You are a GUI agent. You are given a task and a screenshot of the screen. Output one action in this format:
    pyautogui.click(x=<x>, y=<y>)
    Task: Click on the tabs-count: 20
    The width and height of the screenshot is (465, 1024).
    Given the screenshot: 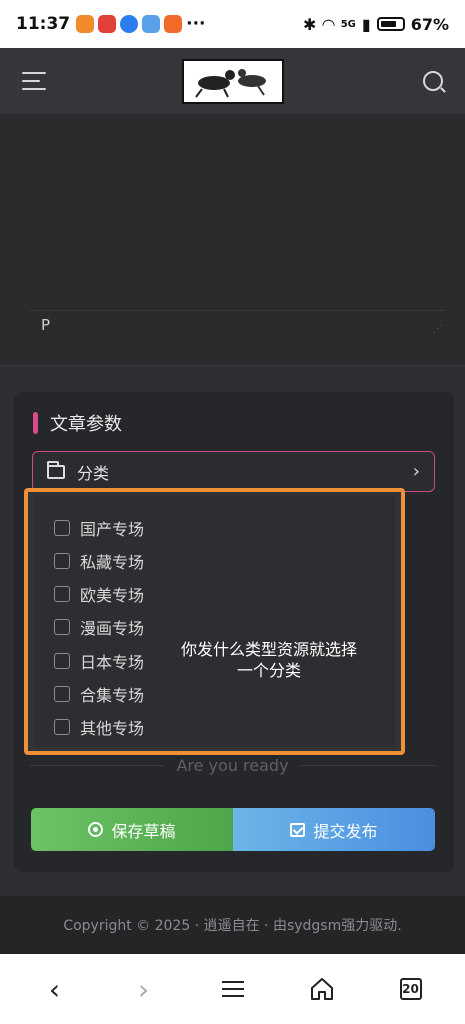 What is the action you would take?
    pyautogui.click(x=410, y=989)
    